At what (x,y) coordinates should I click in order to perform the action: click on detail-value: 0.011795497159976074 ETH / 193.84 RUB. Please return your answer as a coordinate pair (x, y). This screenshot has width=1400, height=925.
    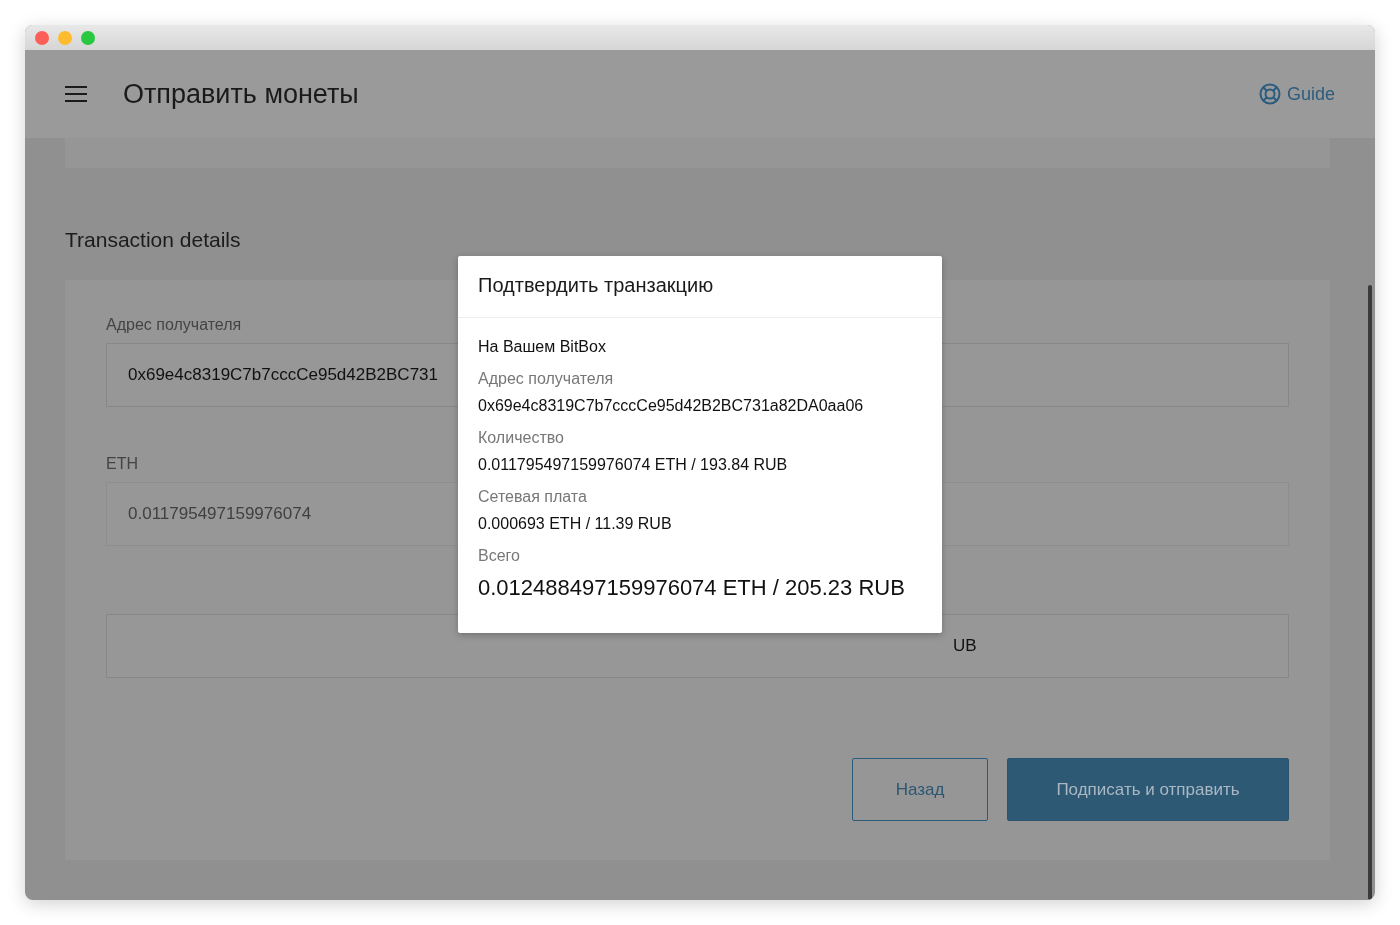
    Looking at the image, I should click on (633, 465).